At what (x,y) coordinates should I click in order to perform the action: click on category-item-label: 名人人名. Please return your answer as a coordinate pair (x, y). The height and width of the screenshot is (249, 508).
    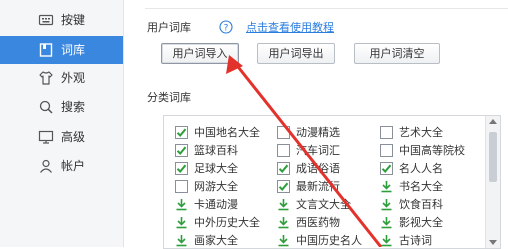
    Looking at the image, I should click on (421, 168).